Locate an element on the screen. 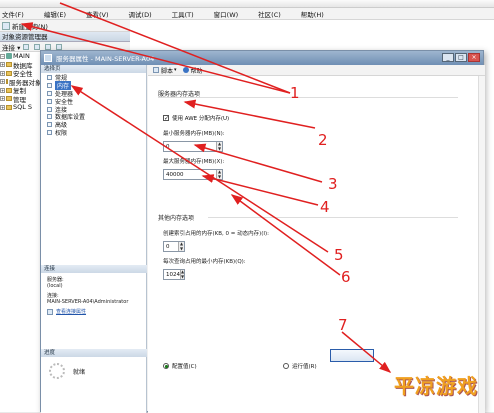 Image resolution: width=494 pixels, height=413 pixels. query-memory-value: 1024 is located at coordinates (172, 275).